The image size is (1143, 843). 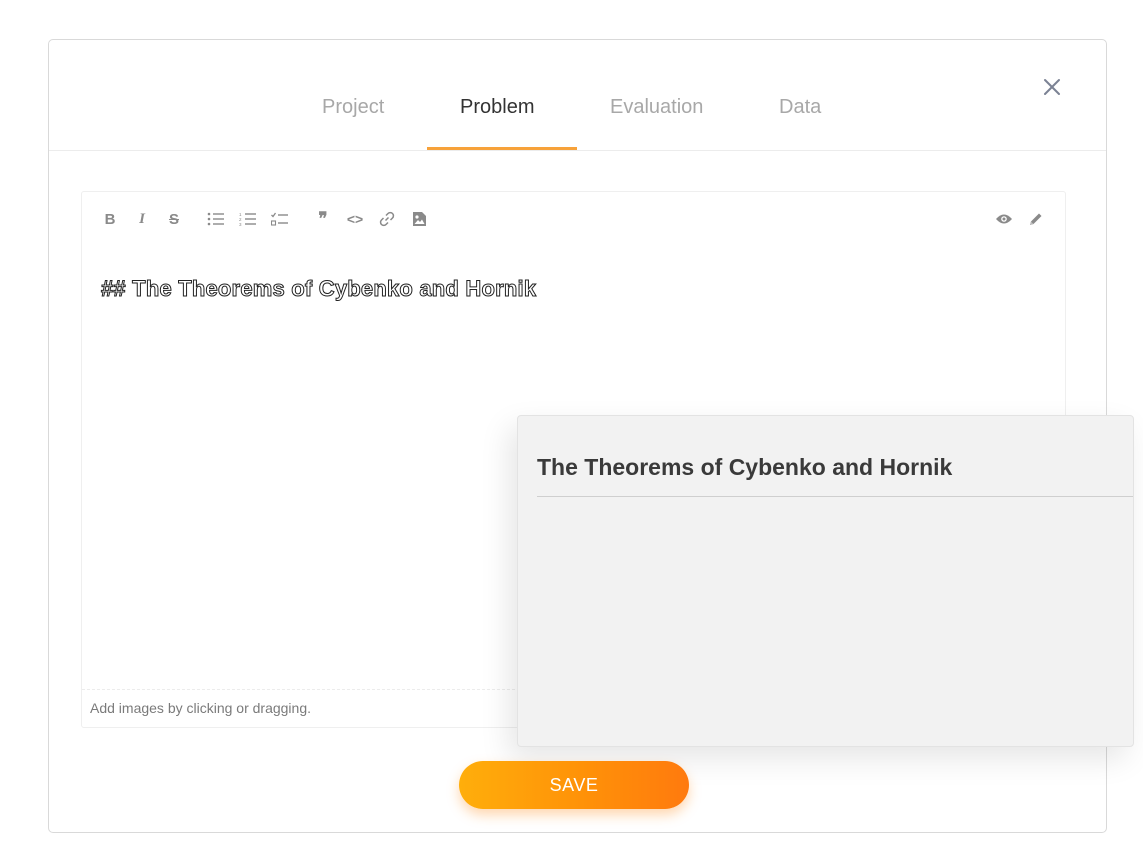 What do you see at coordinates (216, 219) in the screenshot?
I see `unordered-list-icon` at bounding box center [216, 219].